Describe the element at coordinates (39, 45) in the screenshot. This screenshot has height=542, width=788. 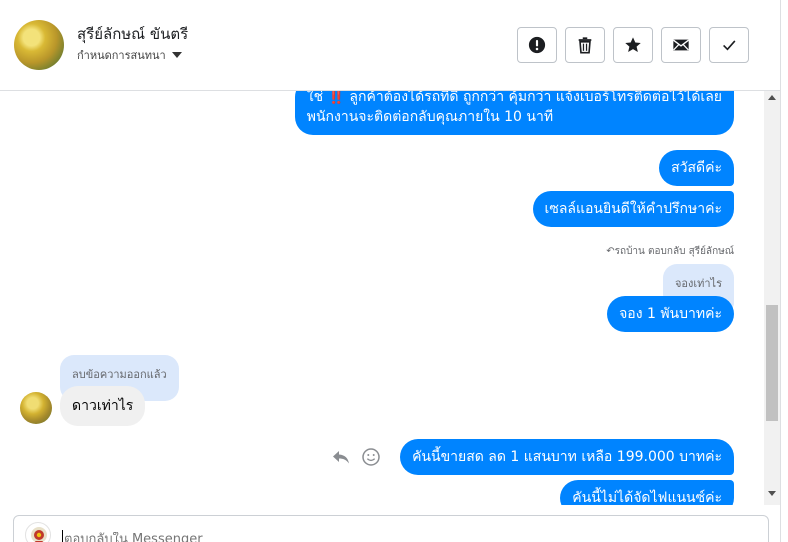
I see `contact-avatar` at that location.